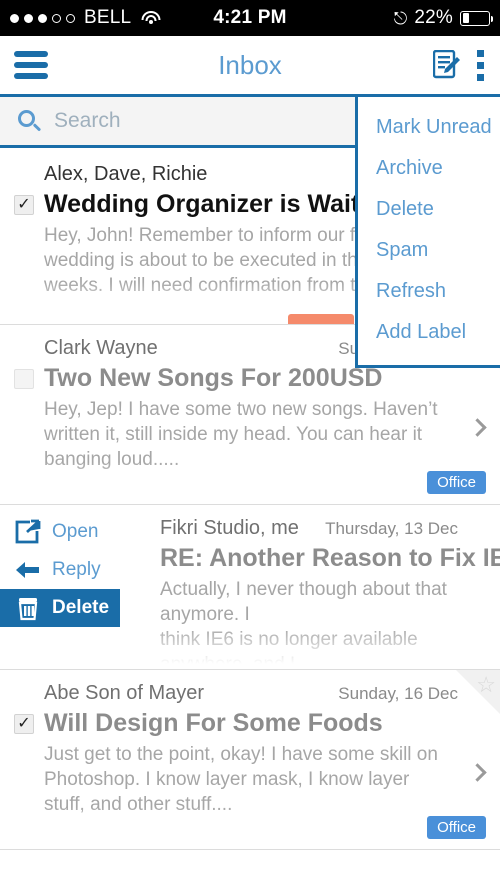  I want to click on email-sender: Alex, Dave, Richie, so click(126, 174).